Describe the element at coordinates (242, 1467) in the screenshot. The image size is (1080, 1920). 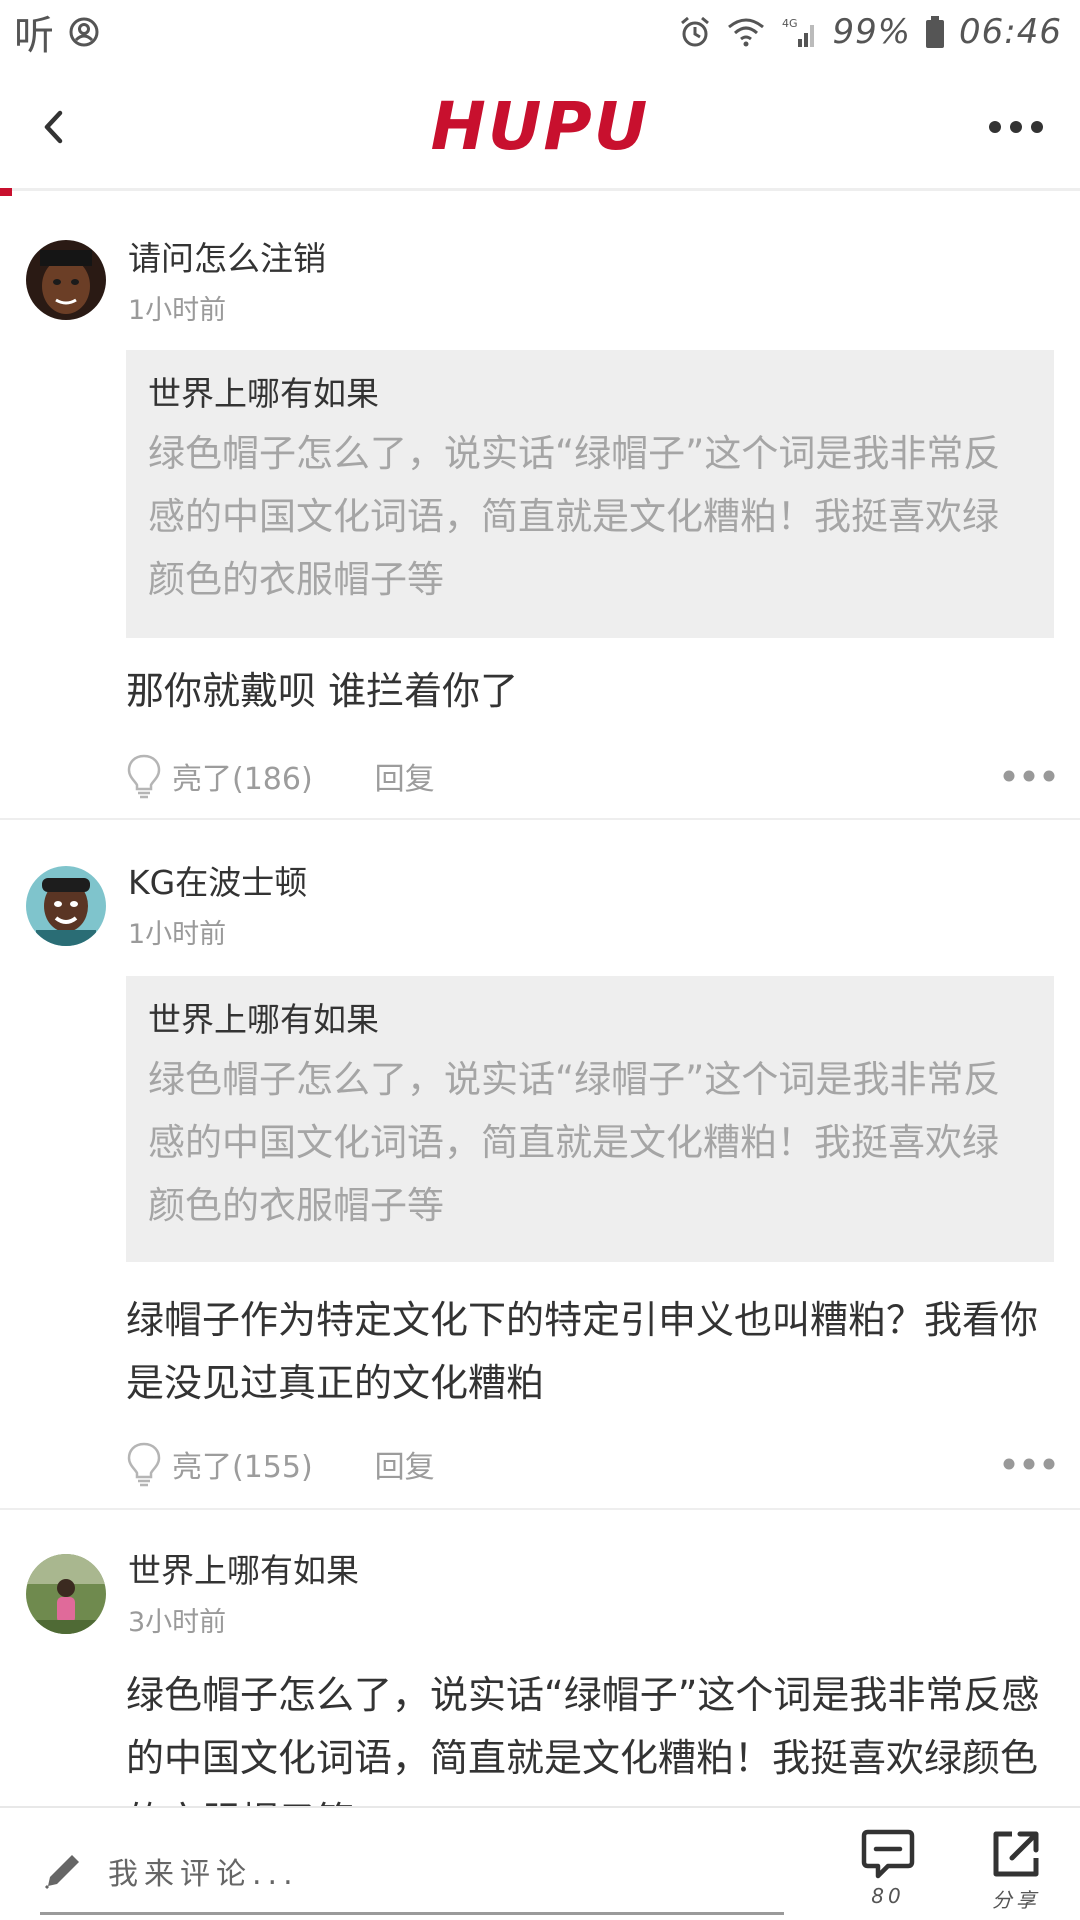
I see `light-count: 亮了(155)` at that location.